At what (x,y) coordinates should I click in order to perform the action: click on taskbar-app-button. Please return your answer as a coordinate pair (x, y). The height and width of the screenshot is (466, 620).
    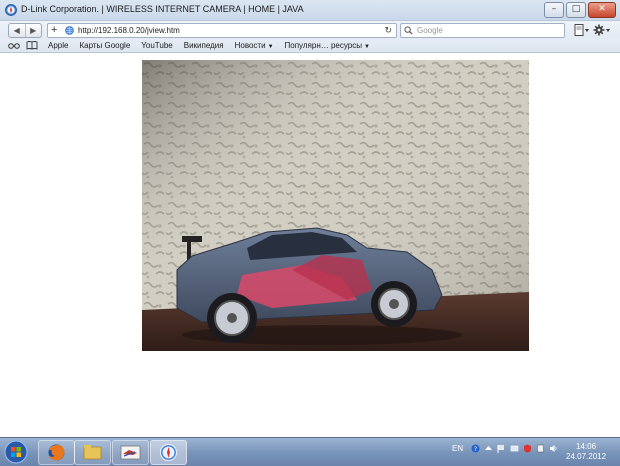
    Looking at the image, I should click on (130, 452).